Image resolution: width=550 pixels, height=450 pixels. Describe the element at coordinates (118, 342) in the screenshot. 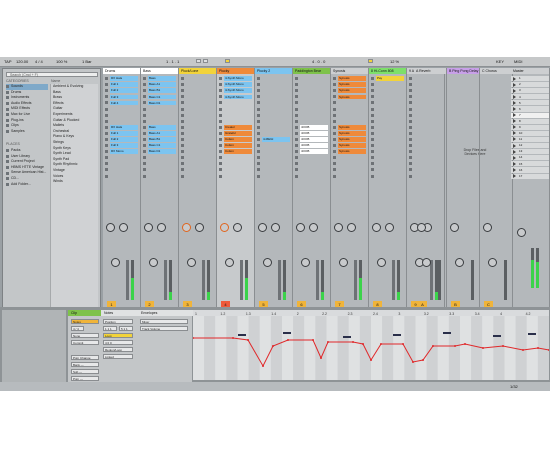

I see `length-field: 4 0 0` at that location.